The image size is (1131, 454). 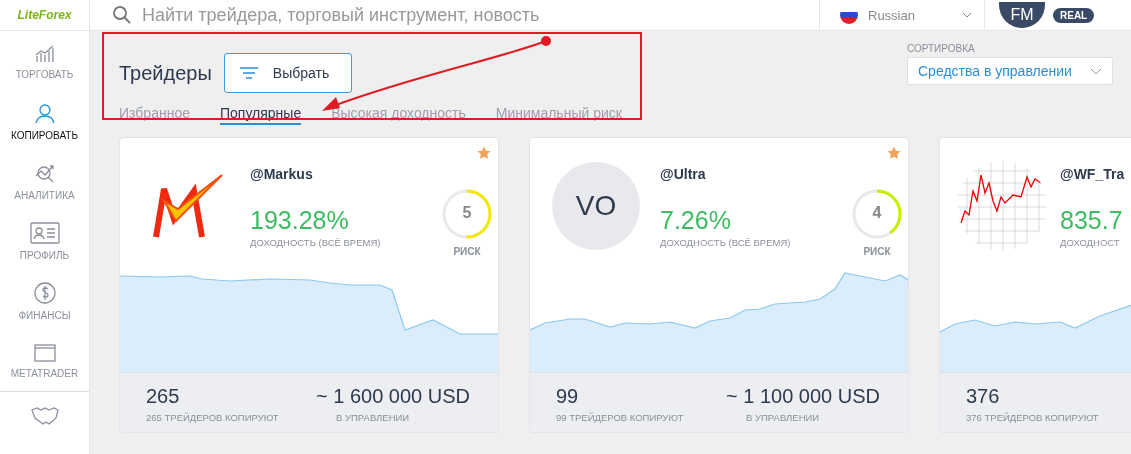 I want to click on copiers-label: 376 ТРЕЙДЕРОВ КОПИРУЮТ, so click(x=1032, y=417).